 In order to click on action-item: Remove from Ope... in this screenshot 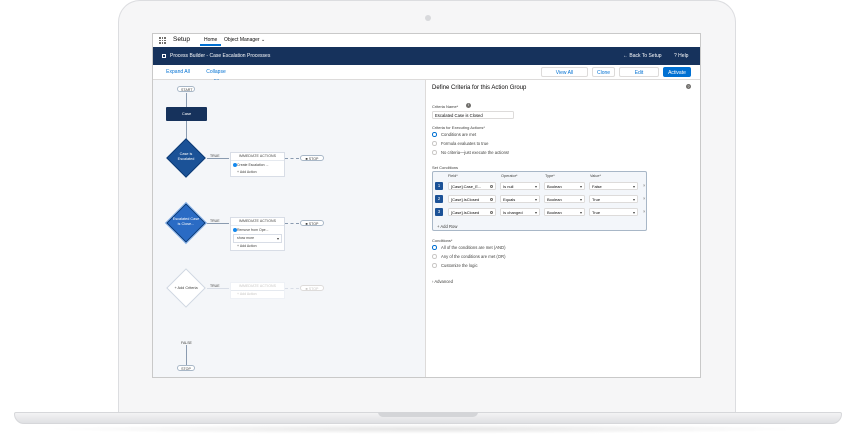, I will do `click(257, 230)`.